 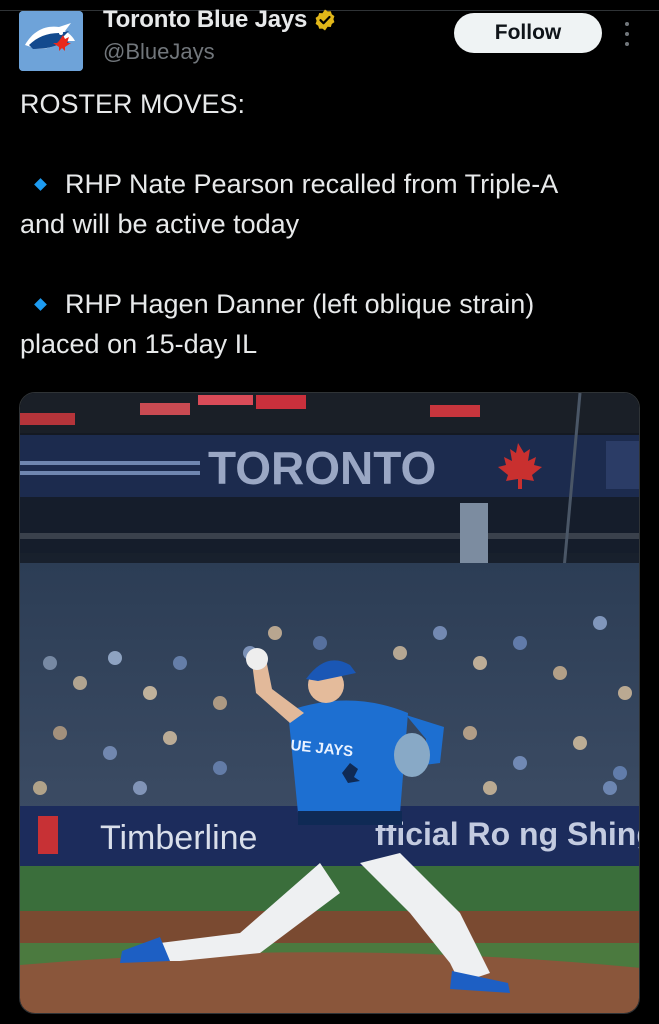 What do you see at coordinates (160, 224) in the screenshot?
I see `roster-move-text-cont: and will be active today` at bounding box center [160, 224].